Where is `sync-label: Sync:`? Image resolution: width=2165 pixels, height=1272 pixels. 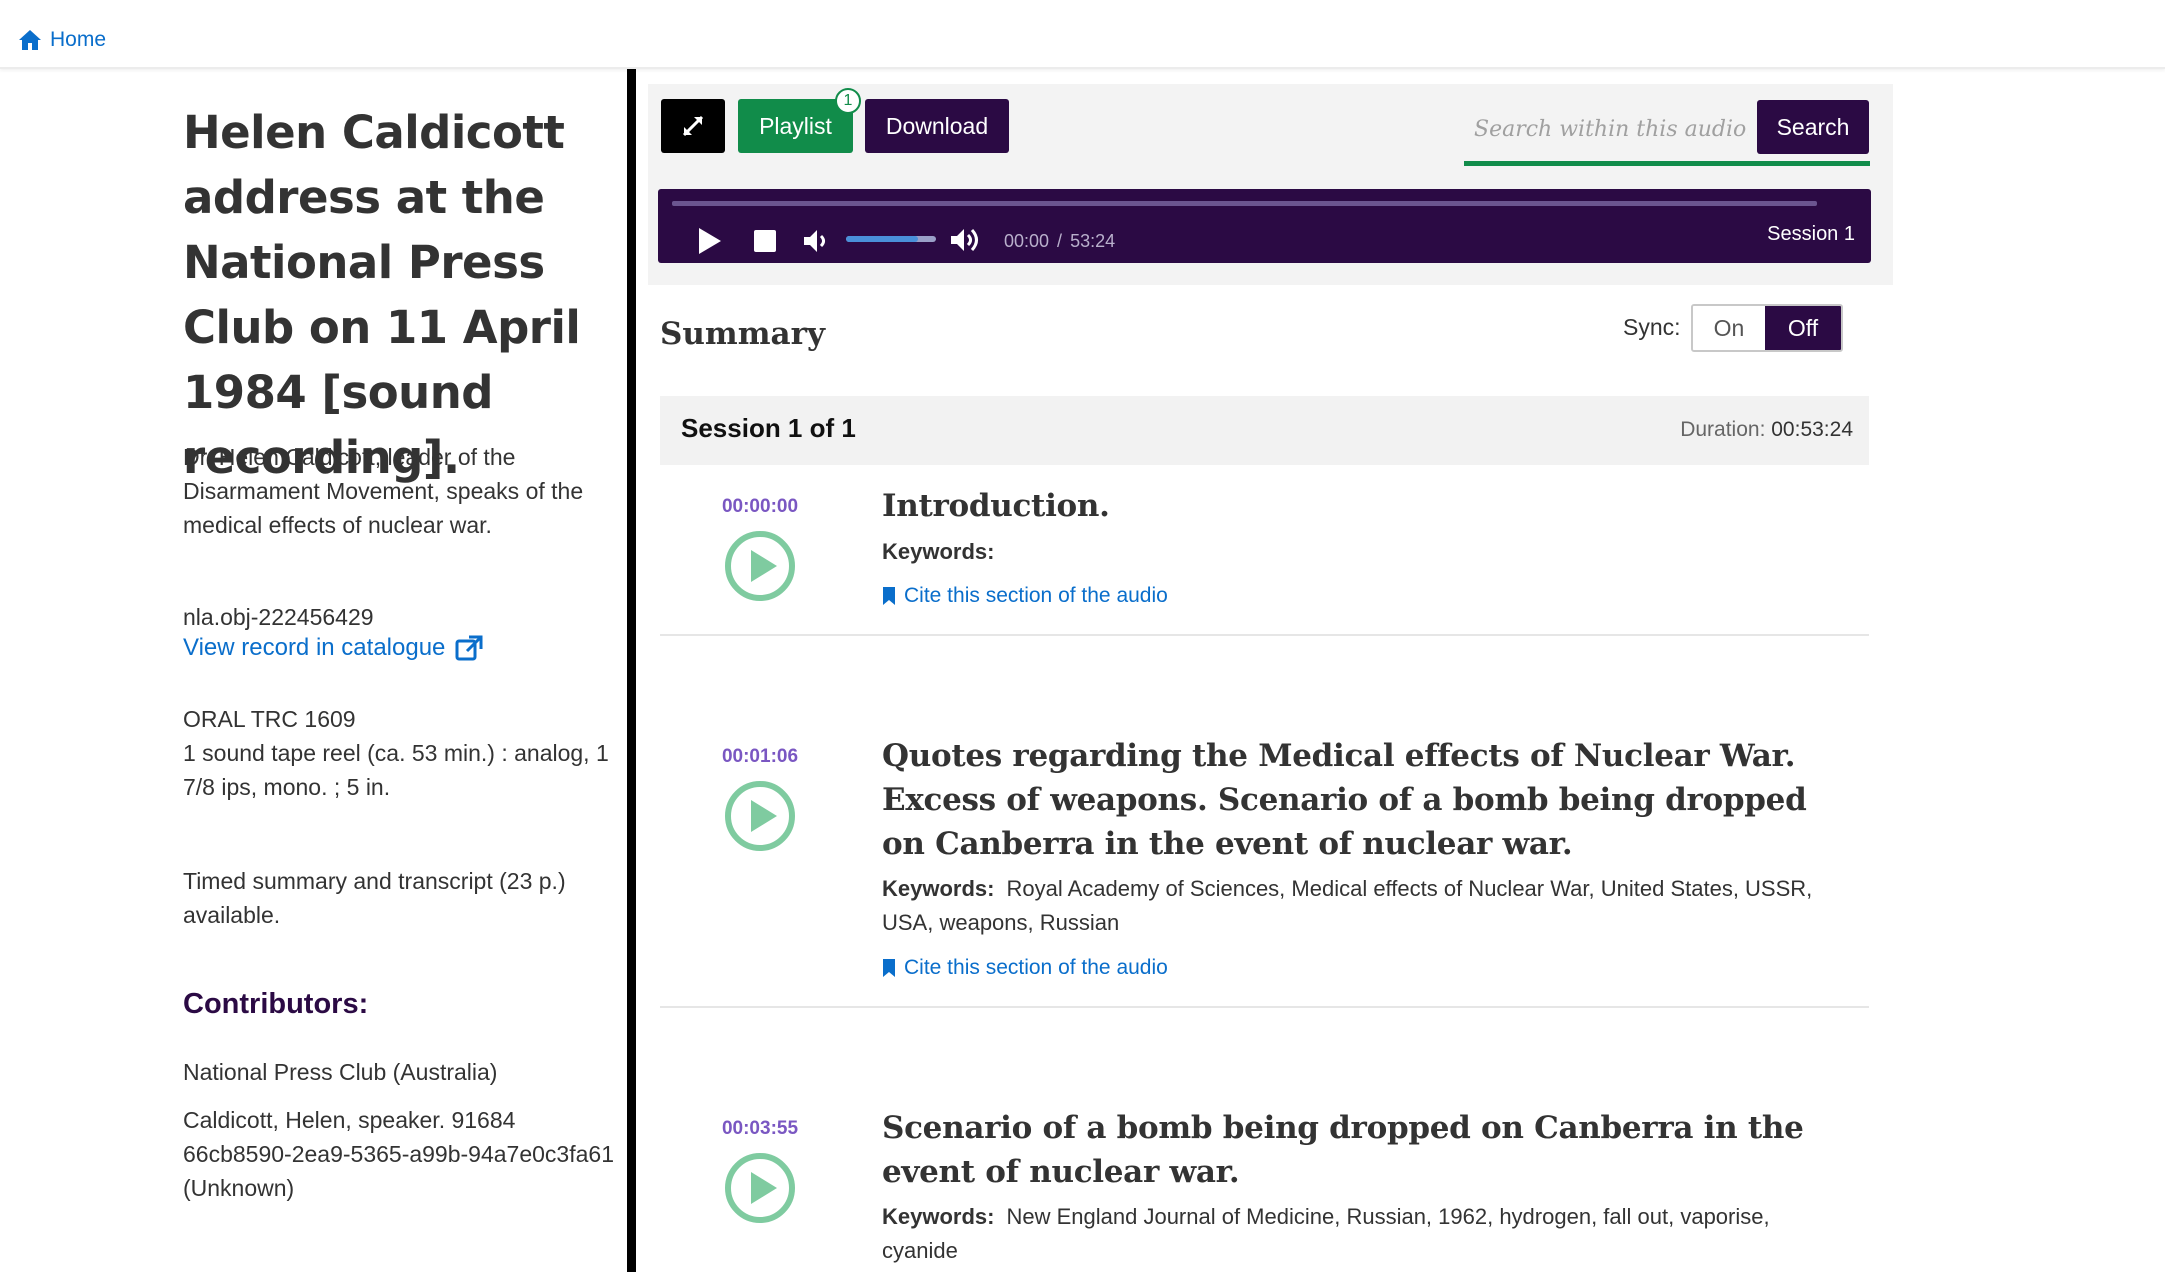
sync-label: Sync: is located at coordinates (1652, 327).